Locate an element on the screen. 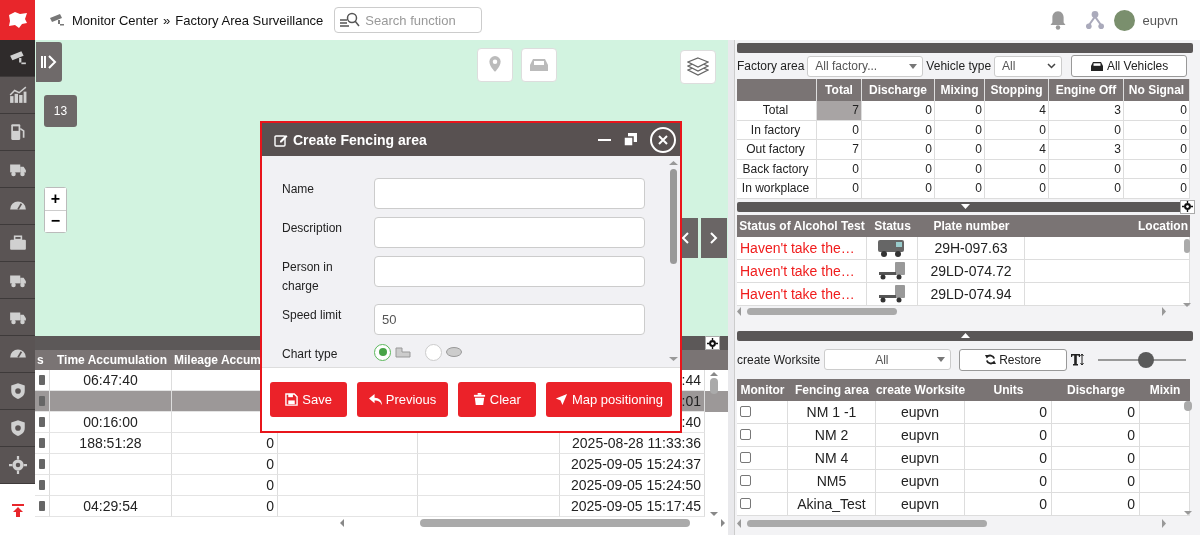  map-positioning-button: Map positioning is located at coordinates (609, 399).